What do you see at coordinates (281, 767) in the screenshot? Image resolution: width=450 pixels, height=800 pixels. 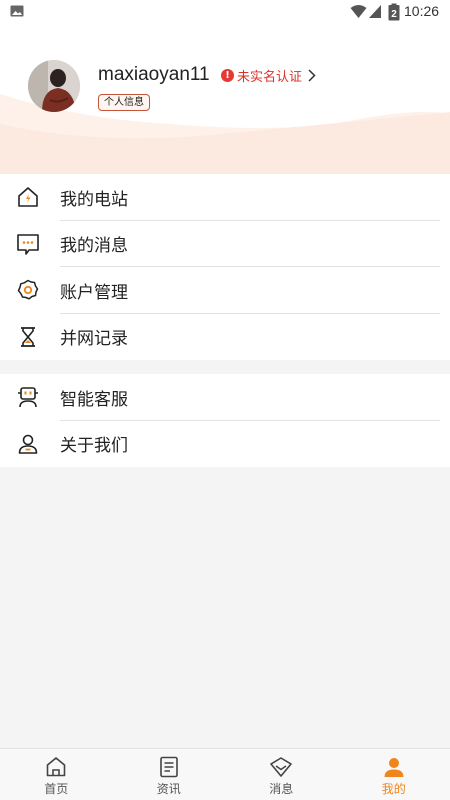 I see `message-diamond-icon` at bounding box center [281, 767].